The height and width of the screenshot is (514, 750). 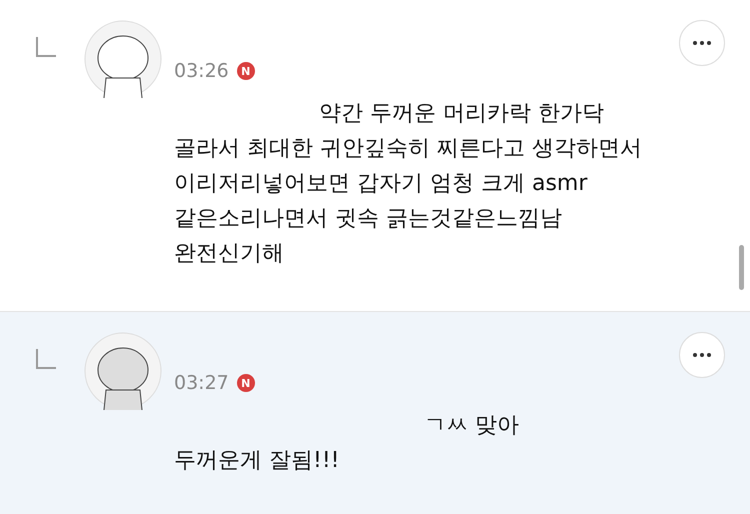 I want to click on scrollbar, so click(x=741, y=267).